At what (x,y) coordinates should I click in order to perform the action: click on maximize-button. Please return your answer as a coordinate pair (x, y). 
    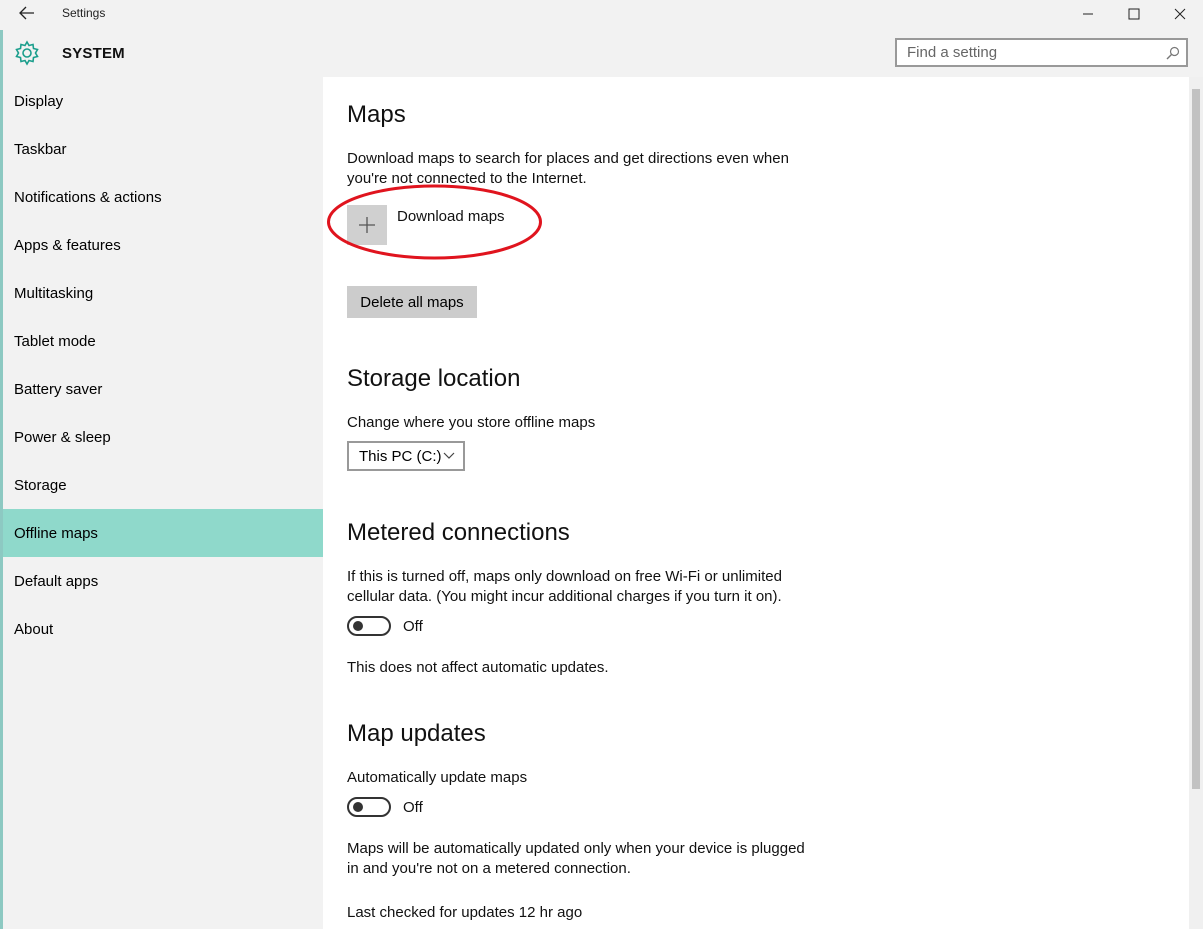
    Looking at the image, I should click on (1134, 14).